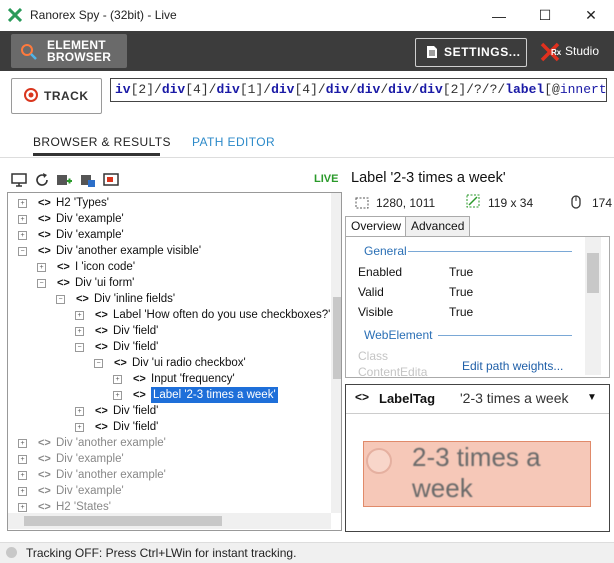 Image resolution: width=614 pixels, height=563 pixels. Describe the element at coordinates (406, 203) in the screenshot. I see `element-position: 1280, 1011` at that location.